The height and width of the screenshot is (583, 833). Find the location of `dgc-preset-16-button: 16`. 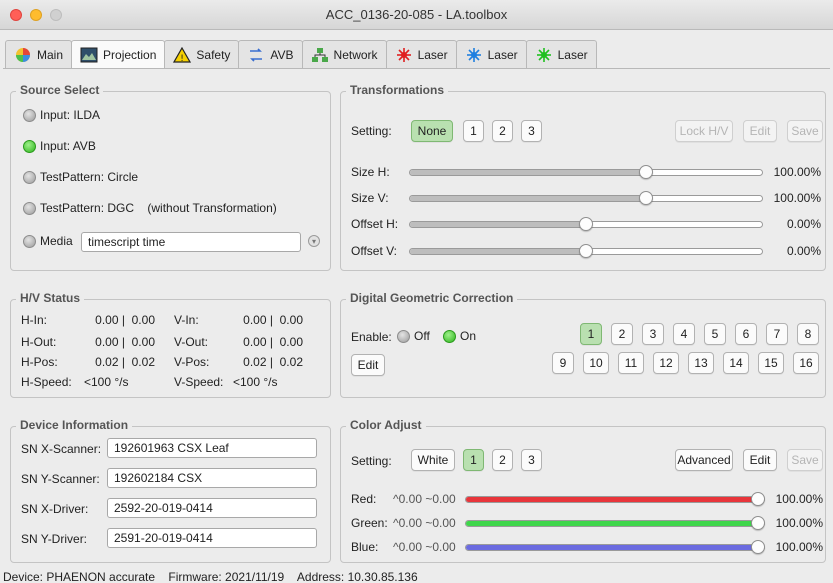

dgc-preset-16-button: 16 is located at coordinates (806, 363).